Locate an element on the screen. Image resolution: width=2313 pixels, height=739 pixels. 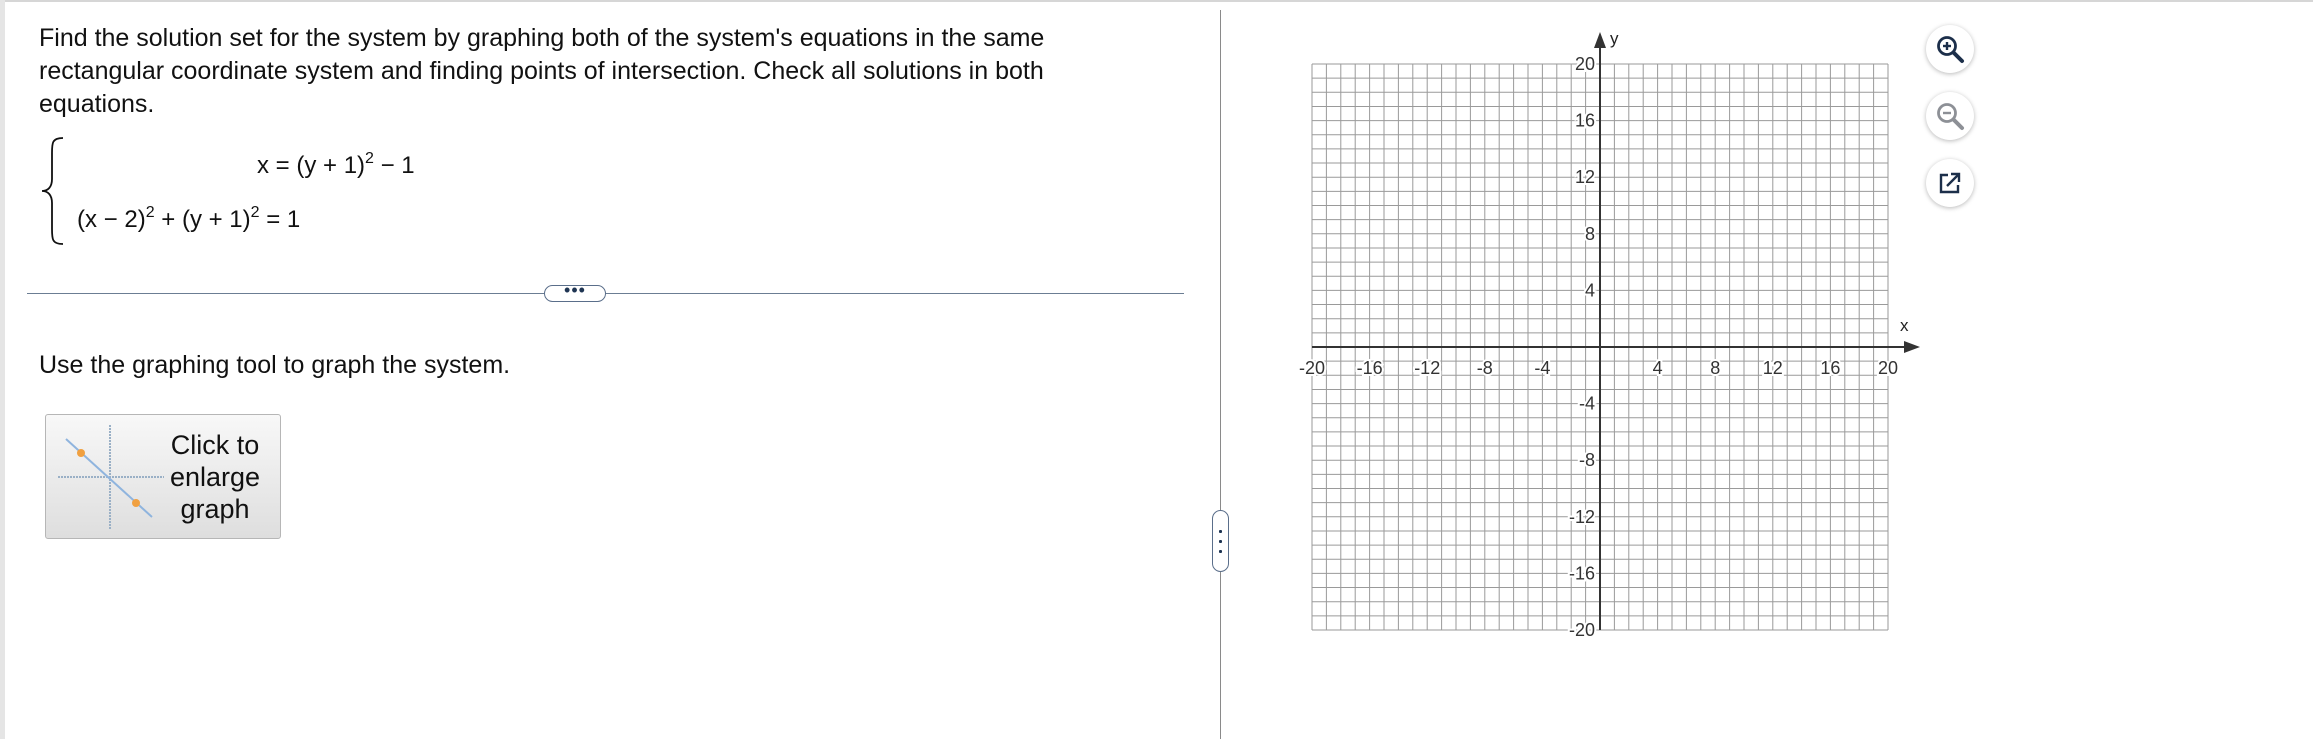
equation-1-exponent: 2 is located at coordinates (369, 158).